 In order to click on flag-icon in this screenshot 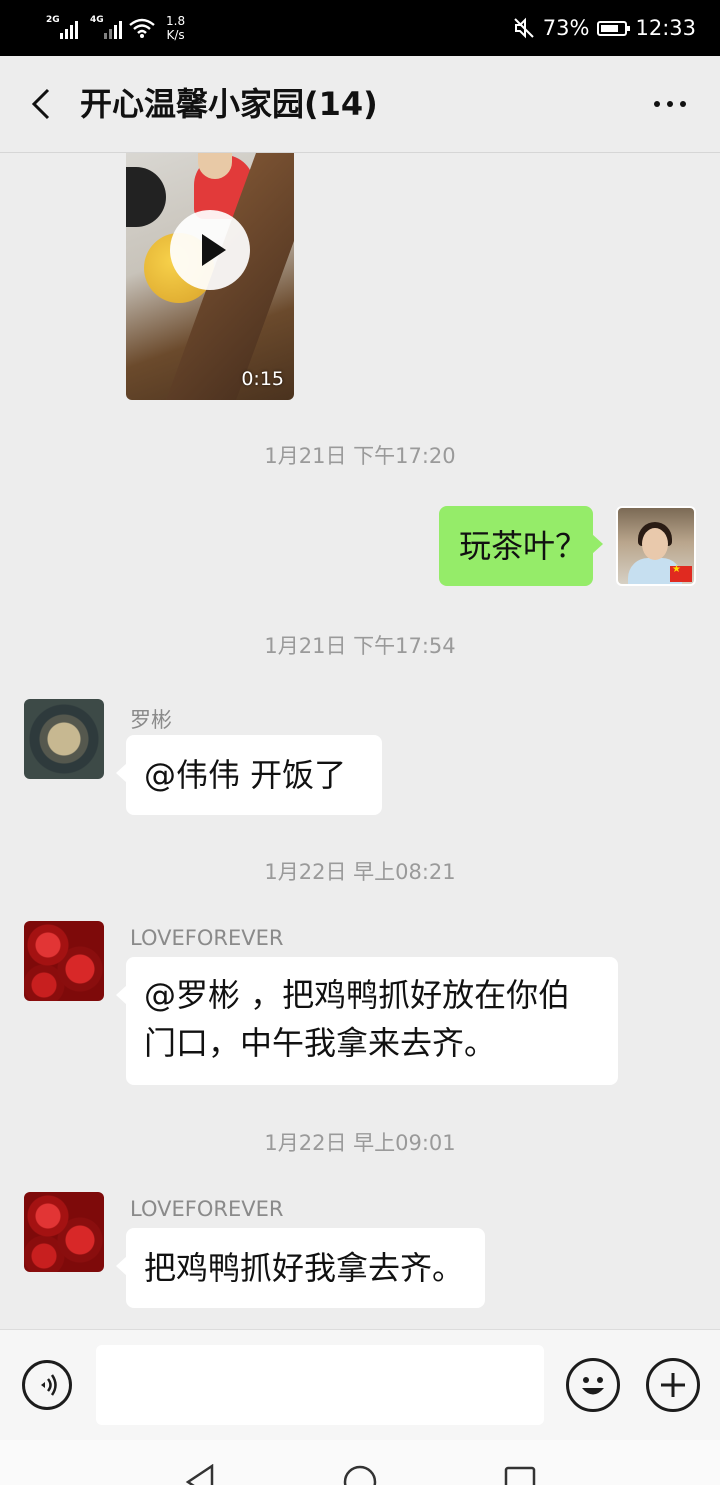, I will do `click(681, 573)`.